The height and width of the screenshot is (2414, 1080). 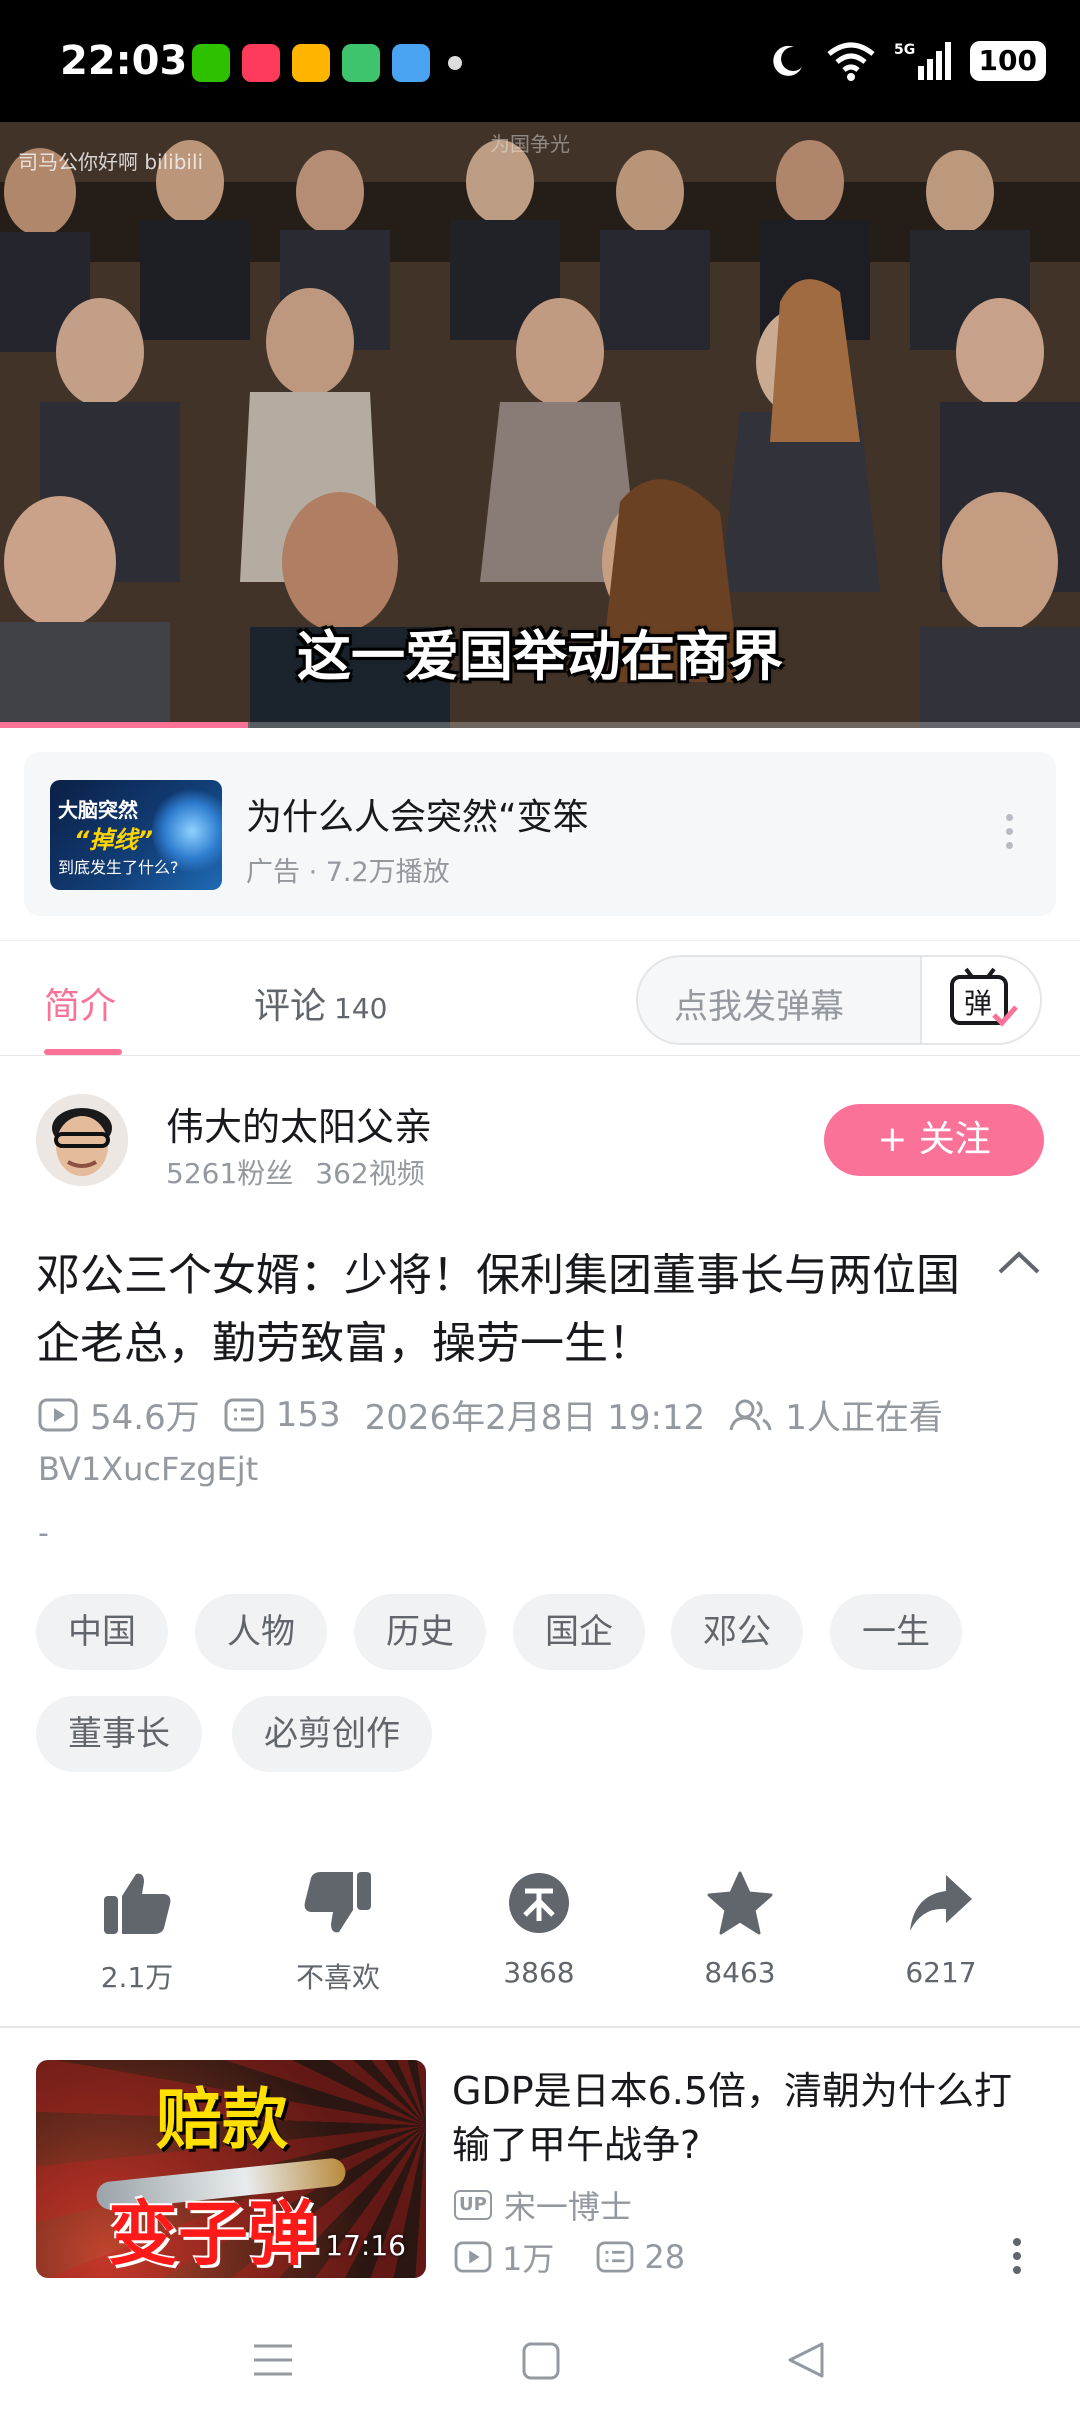 I want to click on recommended-thumbnail: 赔款 变子弹 17:16, so click(x=231, y=2169).